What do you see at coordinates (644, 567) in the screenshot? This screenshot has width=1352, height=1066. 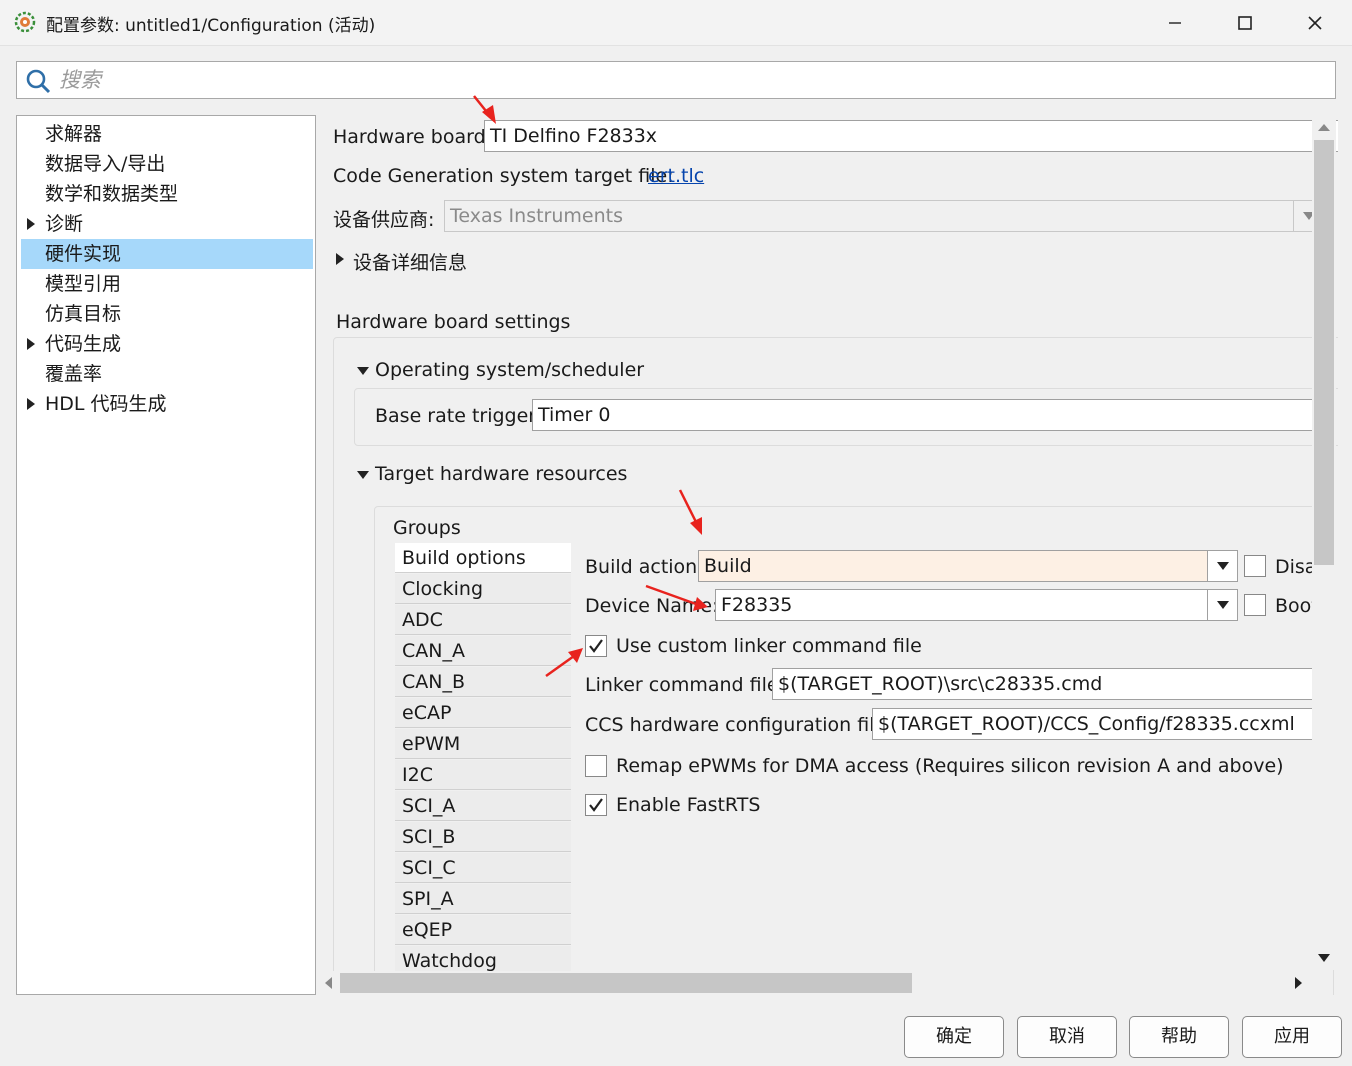 I see `build-action-label: Build action:` at bounding box center [644, 567].